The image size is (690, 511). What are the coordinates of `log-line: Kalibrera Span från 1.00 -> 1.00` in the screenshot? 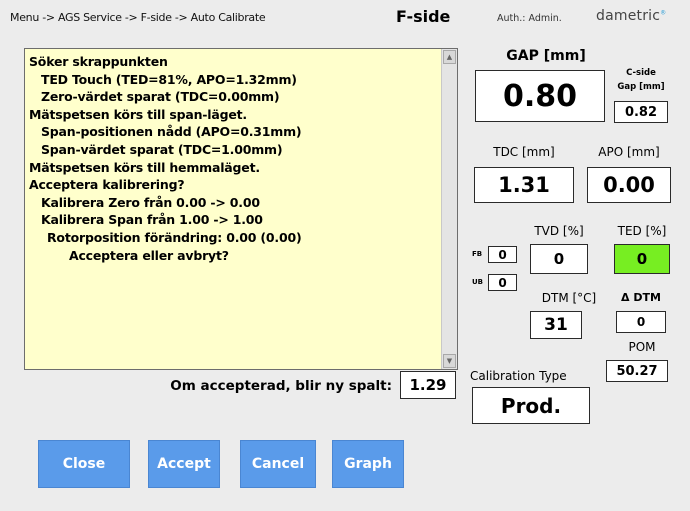 It's located at (152, 220).